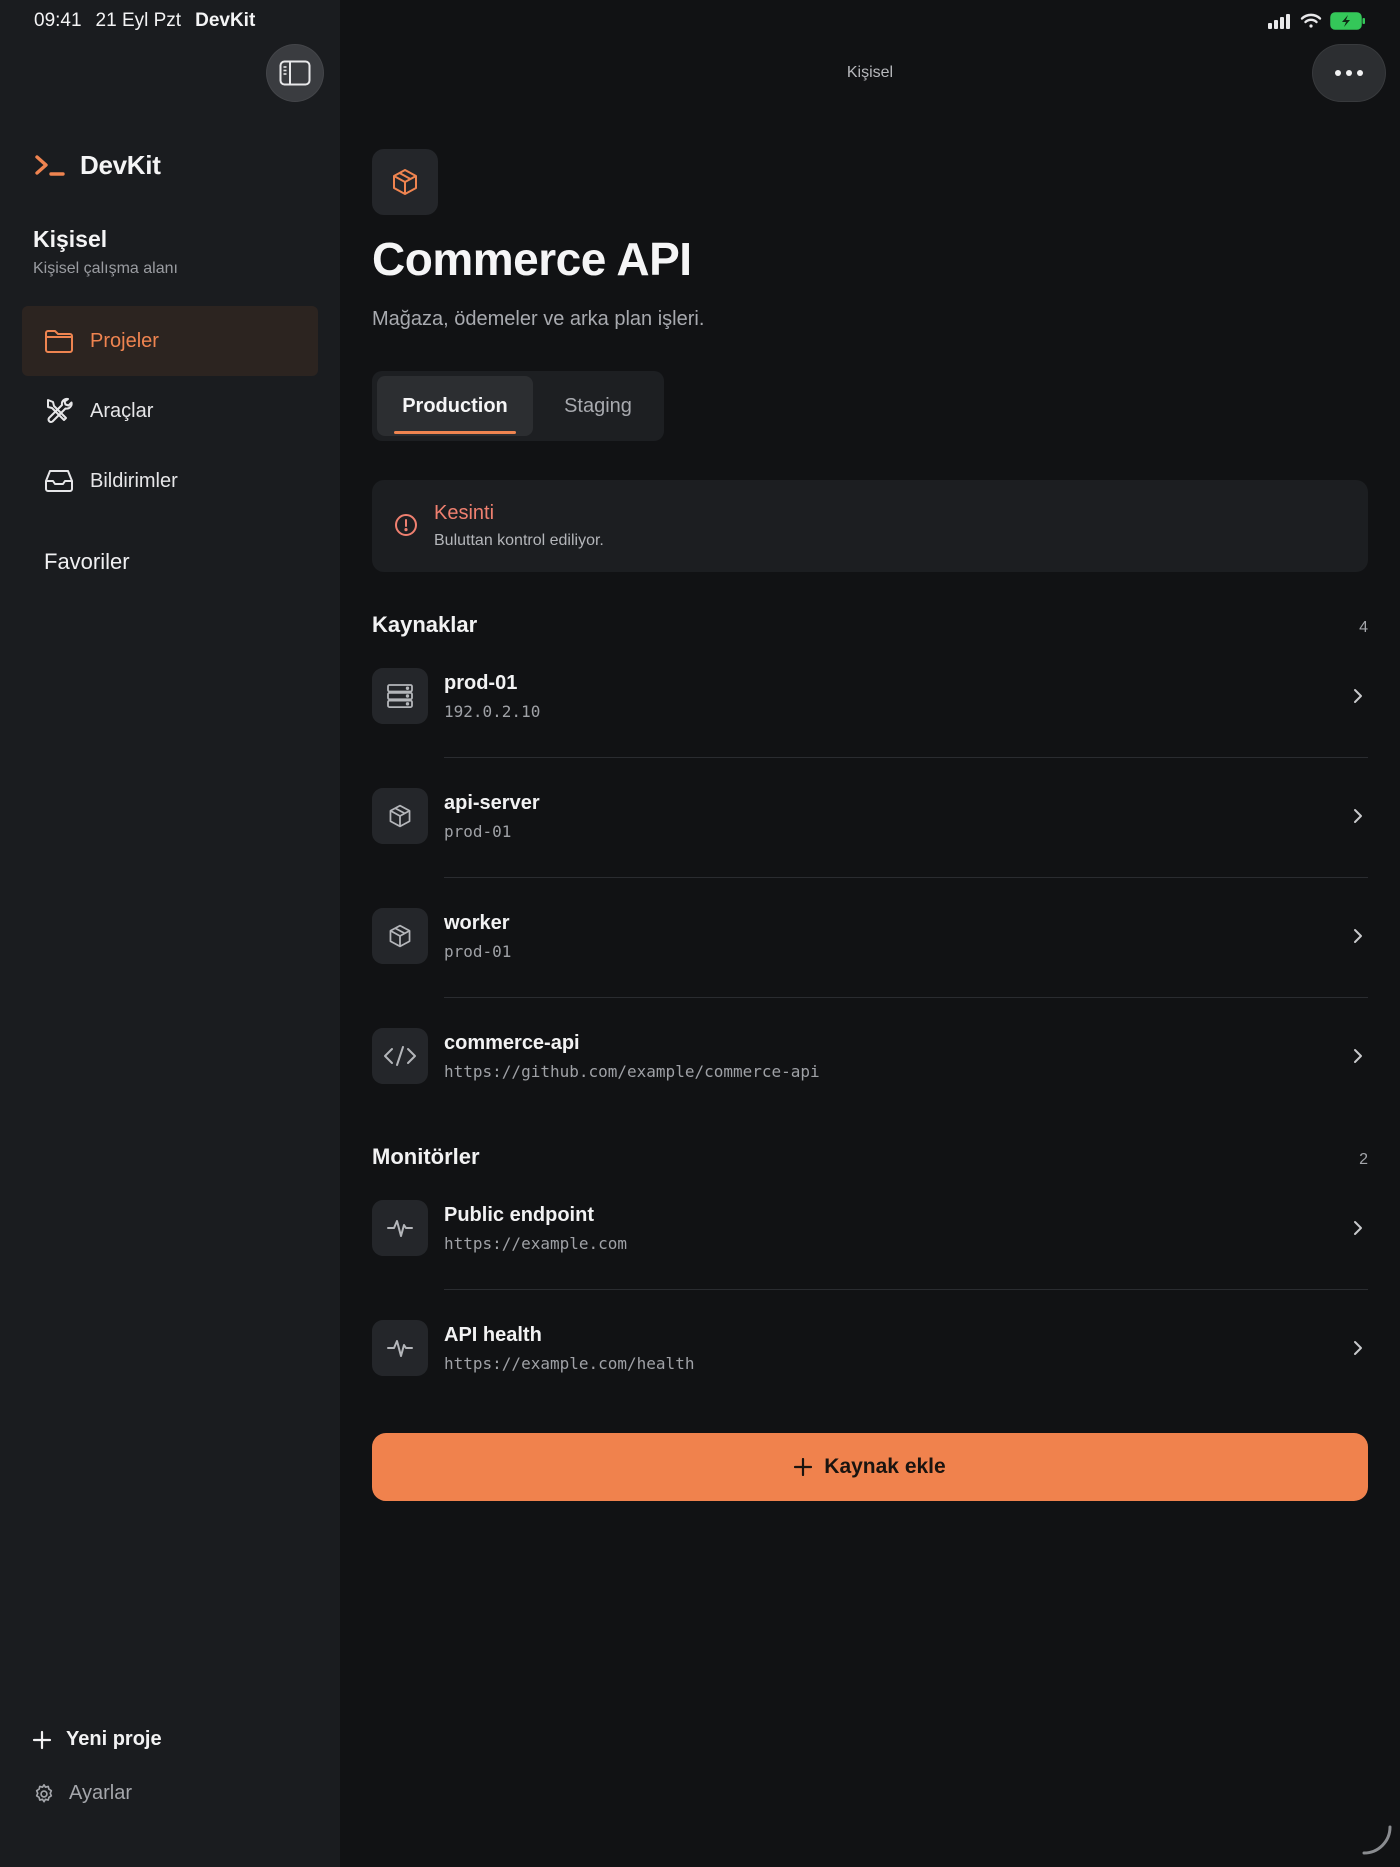 This screenshot has width=1400, height=1867. I want to click on status-time: 09:41, so click(58, 20).